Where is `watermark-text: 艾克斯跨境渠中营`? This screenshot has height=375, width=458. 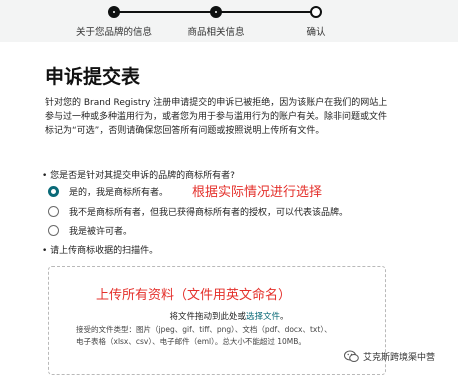 watermark-text: 艾克斯跨境渠中营 is located at coordinates (399, 358).